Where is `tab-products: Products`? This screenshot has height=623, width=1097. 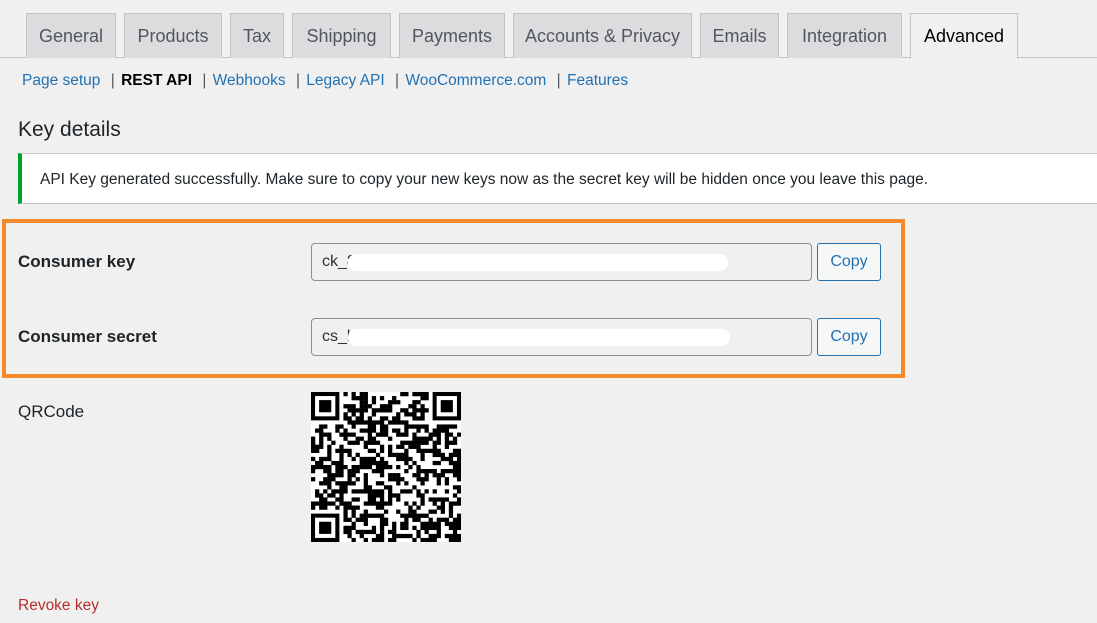 tab-products: Products is located at coordinates (173, 35).